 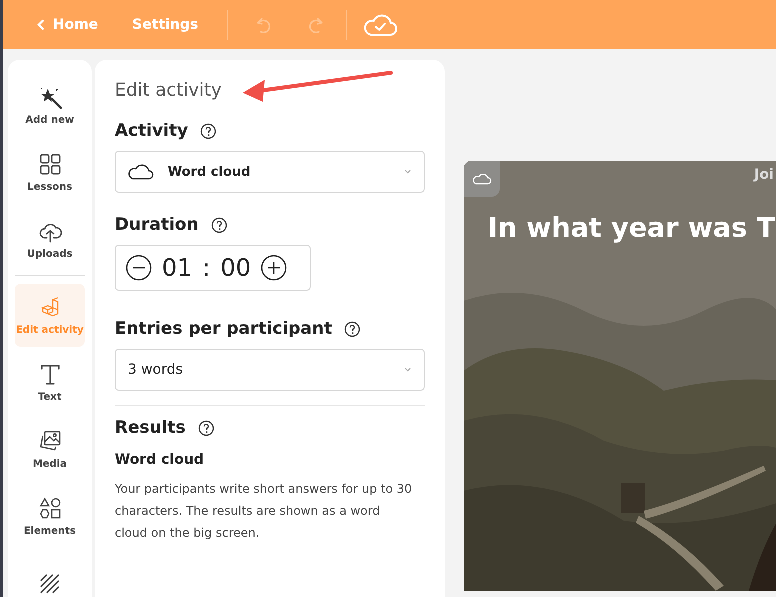 What do you see at coordinates (151, 131) in the screenshot?
I see `field-label: Activity` at bounding box center [151, 131].